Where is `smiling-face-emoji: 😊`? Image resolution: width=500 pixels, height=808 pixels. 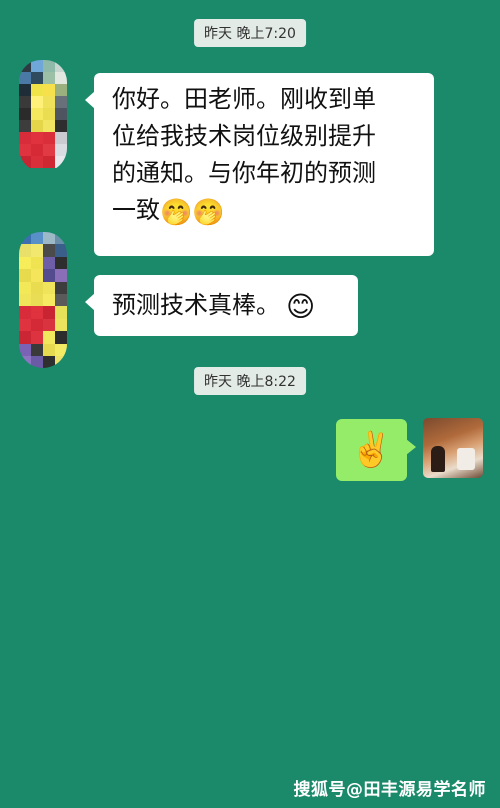
smiling-face-emoji: 😊 is located at coordinates (301, 306).